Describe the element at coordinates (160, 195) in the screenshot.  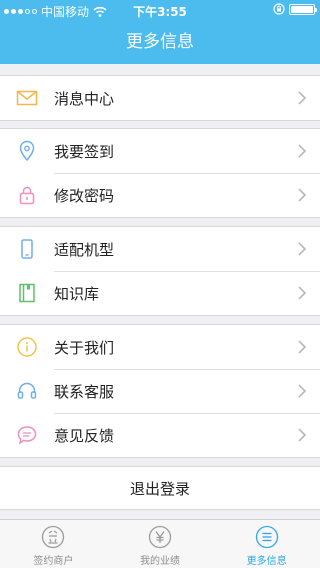
I see `menu-item-change-password: 修改密码` at that location.